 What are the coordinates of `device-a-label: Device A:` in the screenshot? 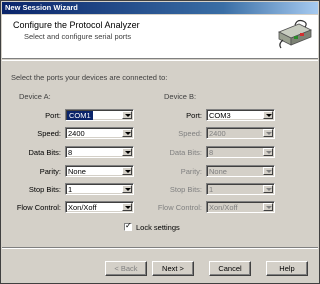 It's located at (35, 96).